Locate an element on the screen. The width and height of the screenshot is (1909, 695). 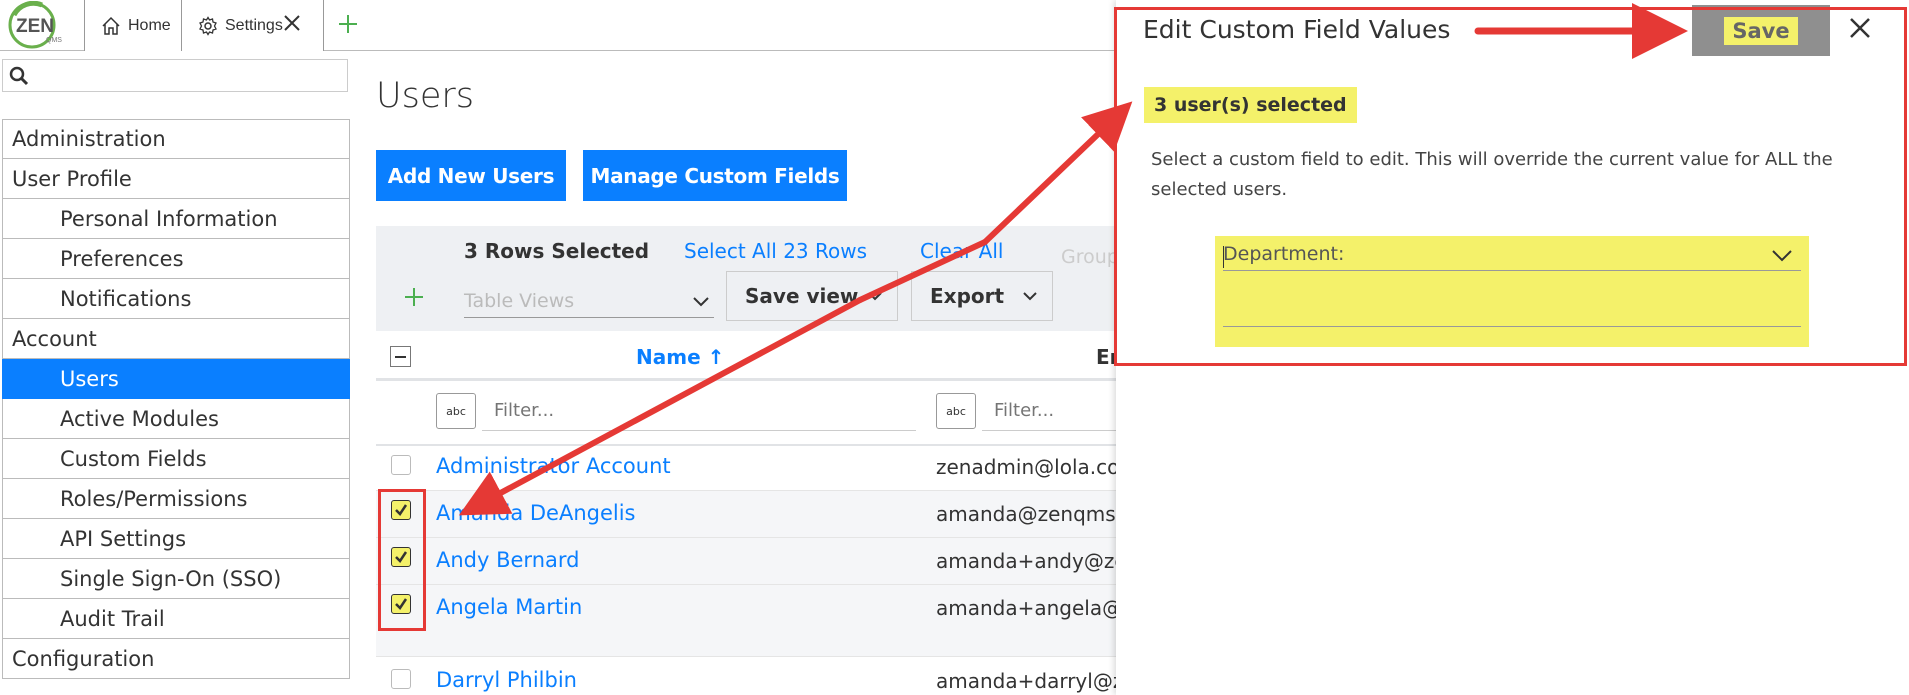
sidebar-item-active-modules: Active Modules is located at coordinates (176, 419).